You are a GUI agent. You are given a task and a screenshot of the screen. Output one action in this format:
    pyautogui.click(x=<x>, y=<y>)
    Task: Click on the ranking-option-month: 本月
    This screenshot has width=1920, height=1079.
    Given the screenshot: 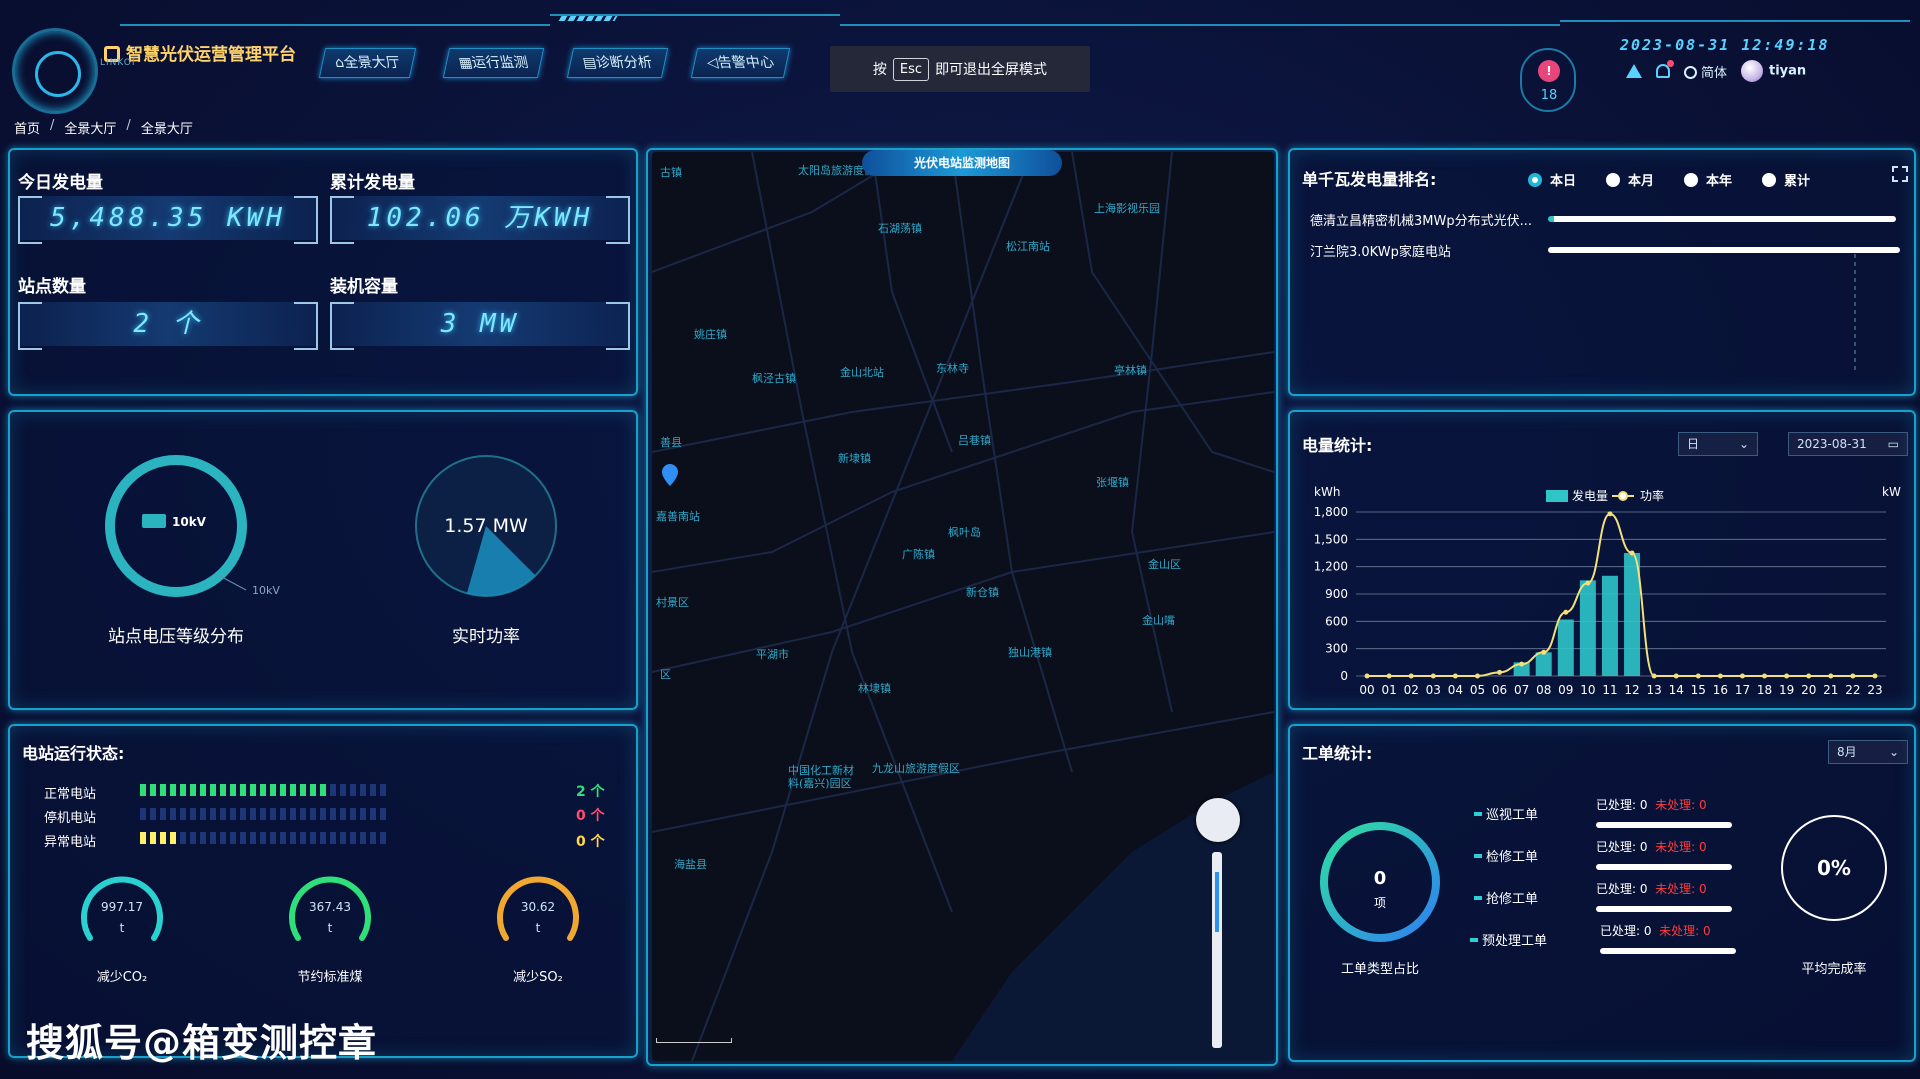 What is the action you would take?
    pyautogui.click(x=1630, y=179)
    